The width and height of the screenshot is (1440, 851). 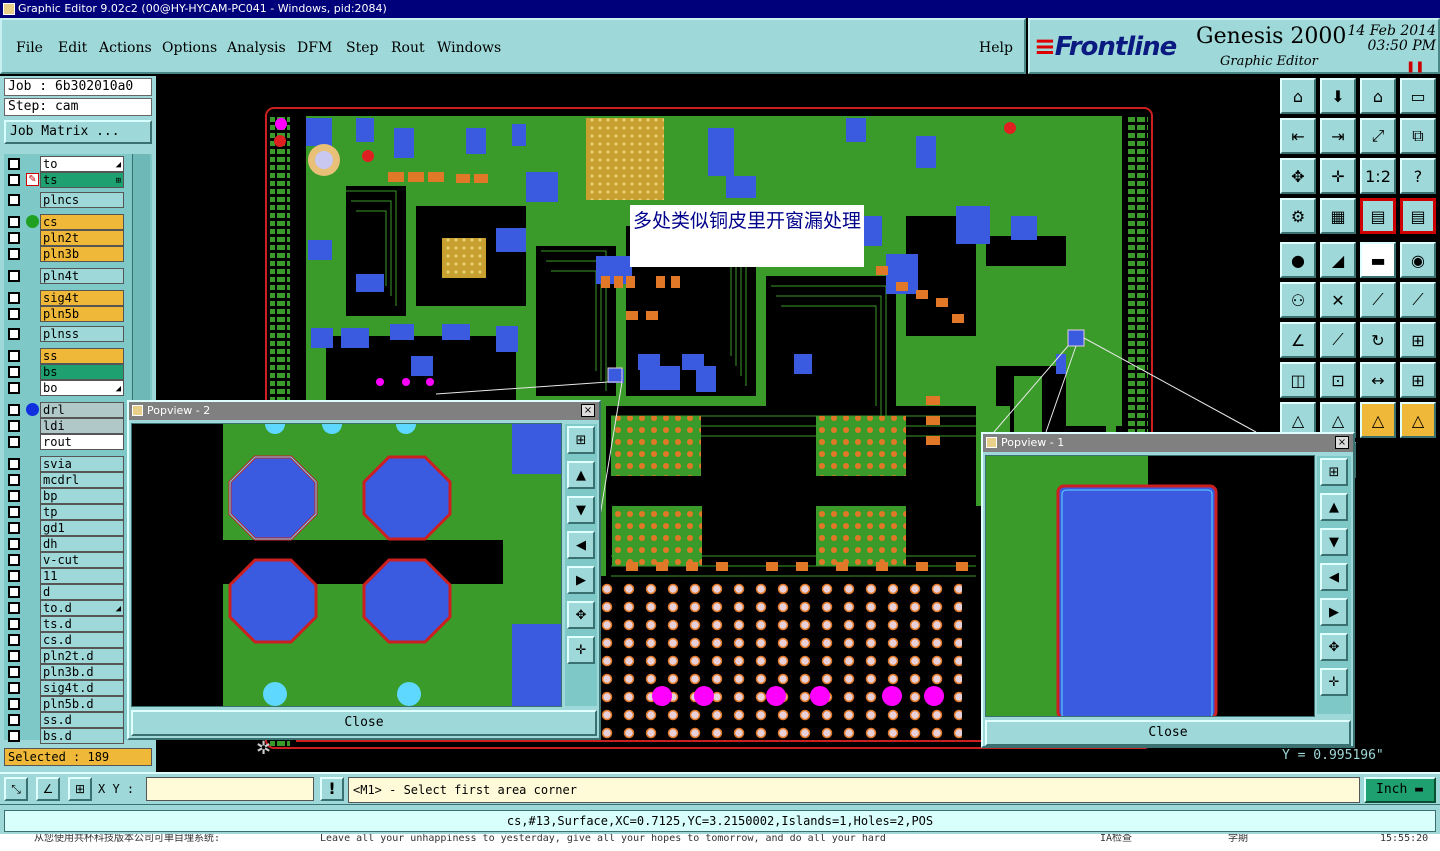 I want to click on zoom-home-icon: ⌂, so click(x=1298, y=96).